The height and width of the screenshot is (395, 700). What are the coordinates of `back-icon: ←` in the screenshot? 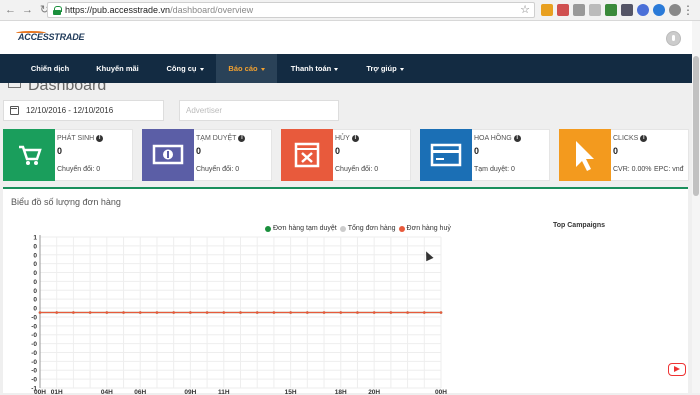 It's located at (10, 10).